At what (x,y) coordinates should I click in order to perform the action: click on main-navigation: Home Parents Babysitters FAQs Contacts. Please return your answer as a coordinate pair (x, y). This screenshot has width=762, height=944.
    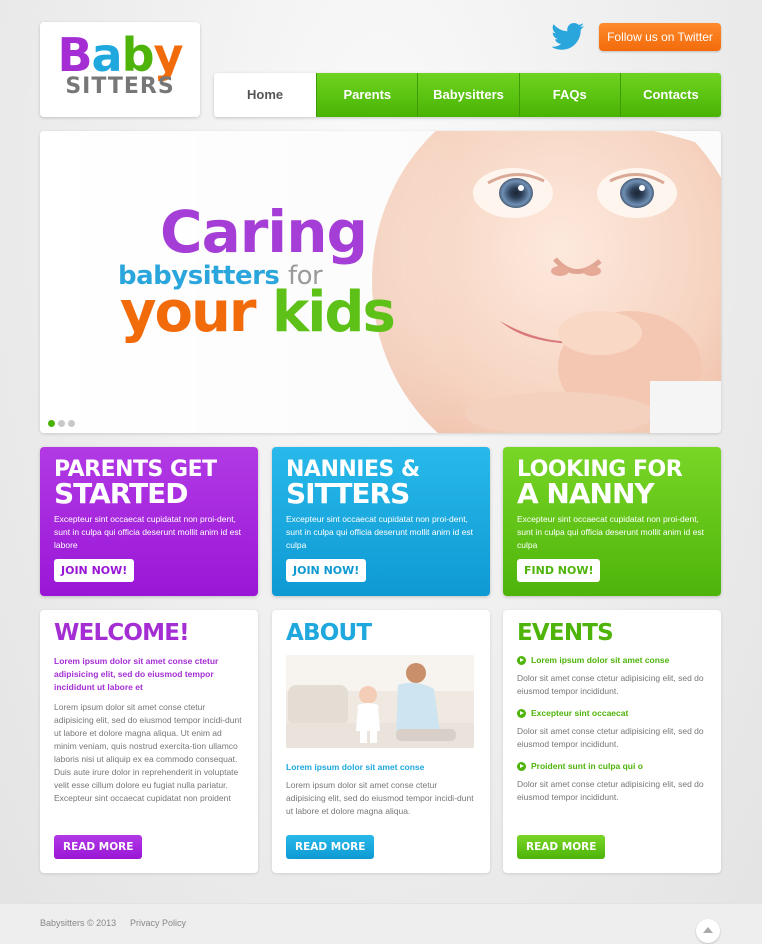
    Looking at the image, I should click on (467, 95).